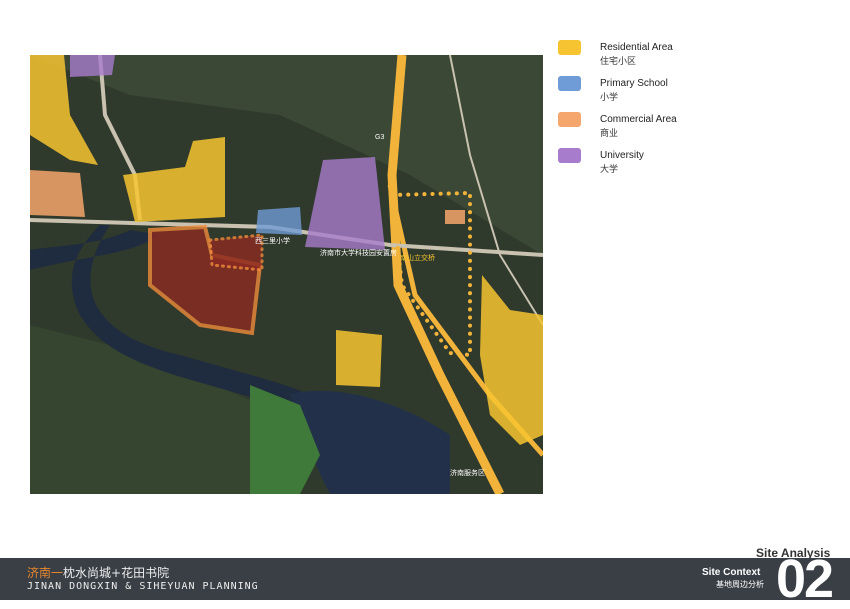 This screenshot has width=850, height=609. Describe the element at coordinates (569, 47) in the screenshot. I see `residential-swatch` at that location.